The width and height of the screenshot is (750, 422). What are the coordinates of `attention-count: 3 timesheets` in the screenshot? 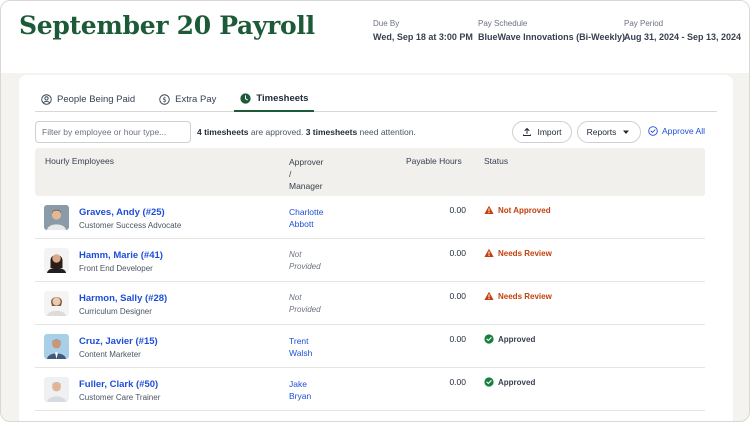 It's located at (331, 132).